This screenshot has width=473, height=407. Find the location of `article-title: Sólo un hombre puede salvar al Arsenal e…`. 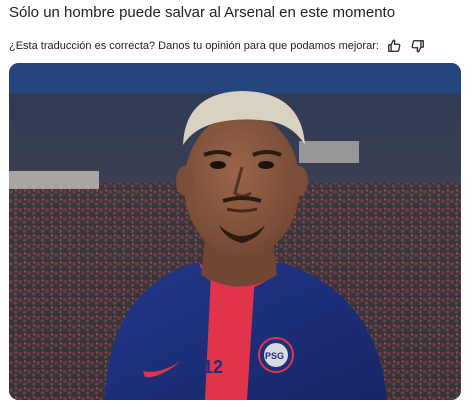

article-title: Sólo un hombre puede salvar al Arsenal e… is located at coordinates (202, 12).